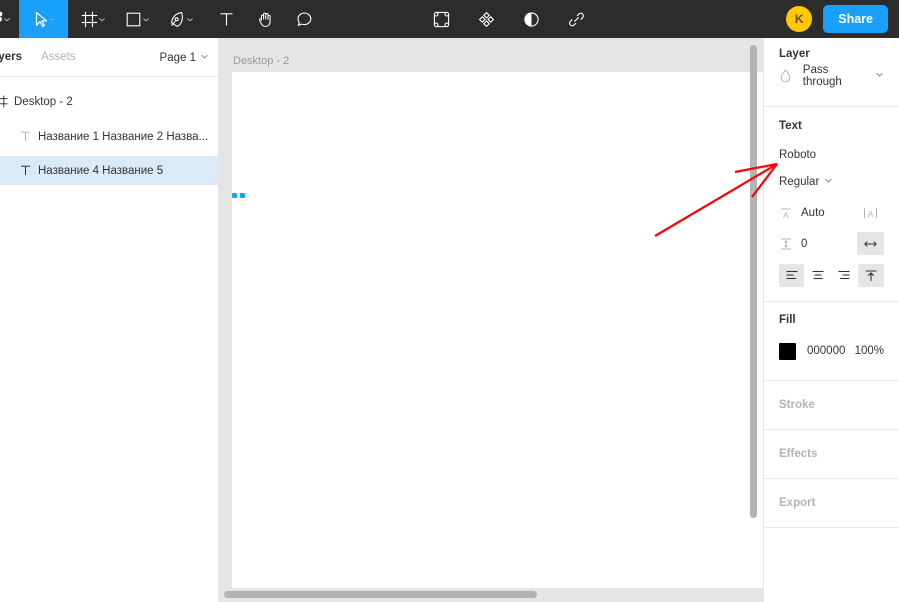 This screenshot has height=602, width=899. I want to click on main-menu-chevron-down-icon, so click(10, 19).